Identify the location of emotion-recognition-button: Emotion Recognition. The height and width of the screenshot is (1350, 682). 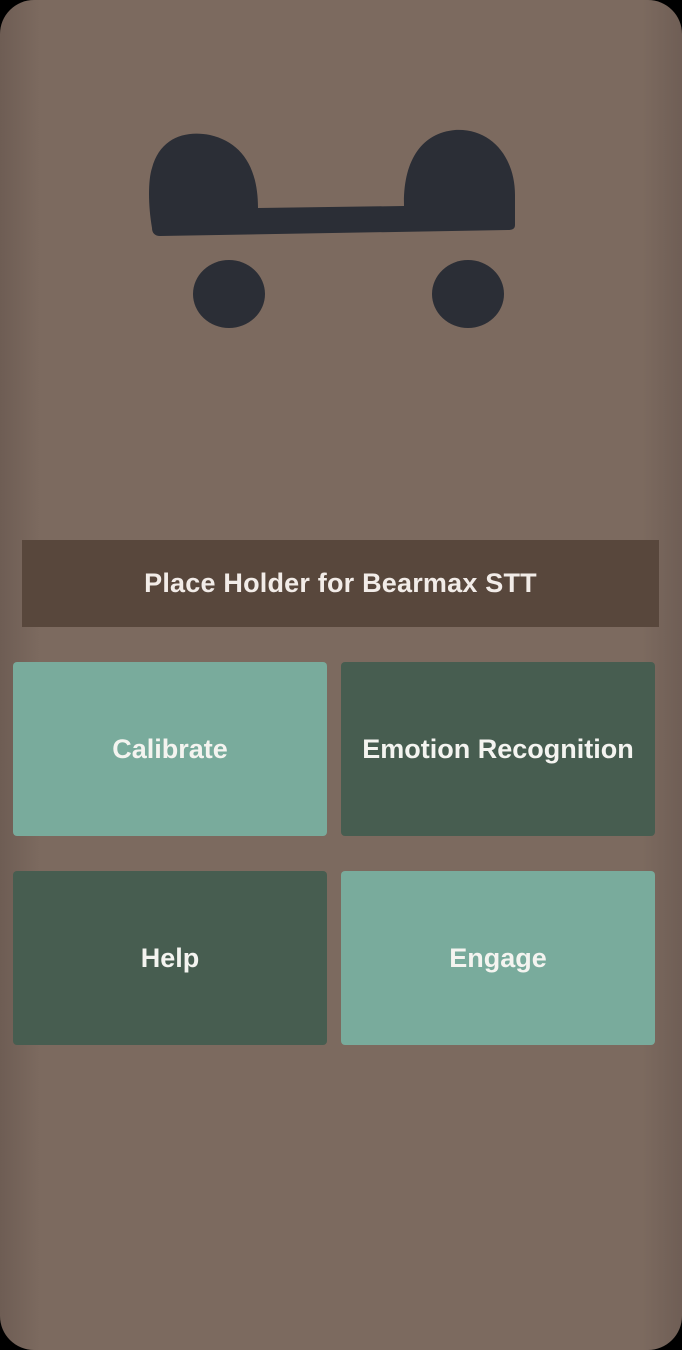
(498, 749).